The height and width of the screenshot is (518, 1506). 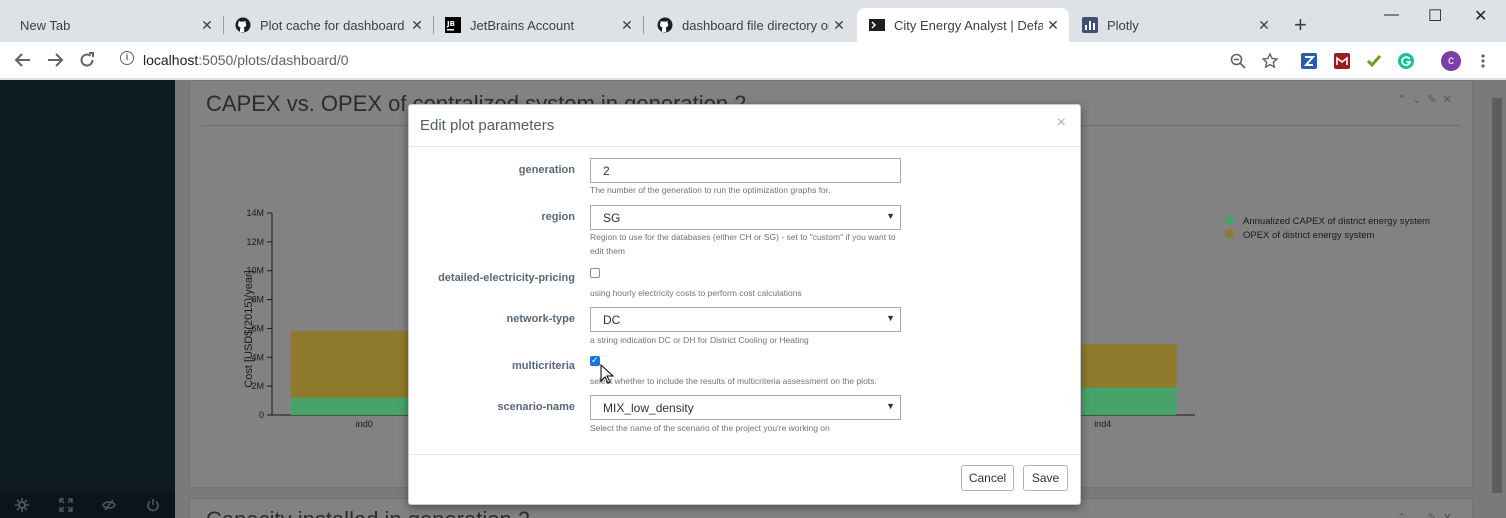 What do you see at coordinates (744, 454) in the screenshot?
I see `modal-footer-divider` at bounding box center [744, 454].